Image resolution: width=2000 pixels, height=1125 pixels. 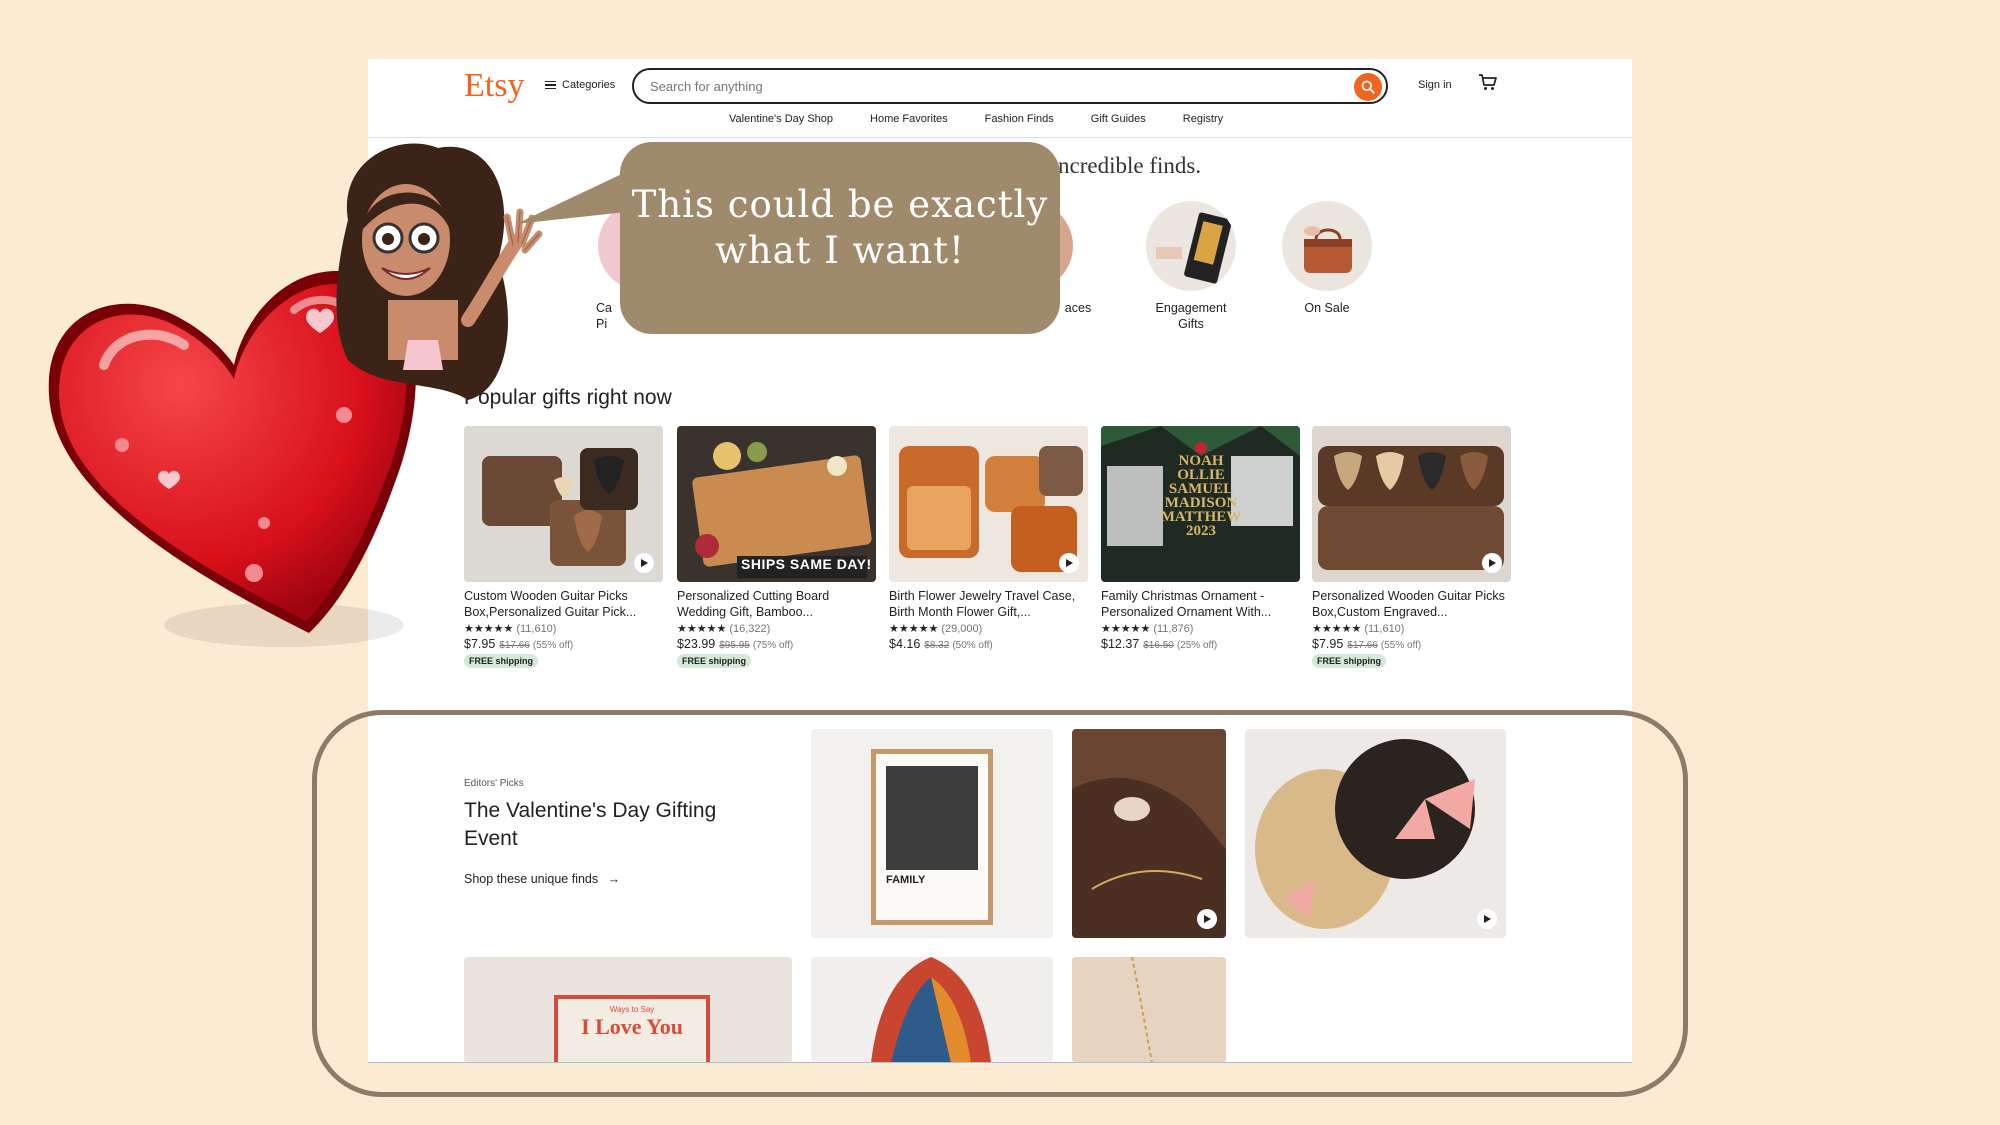 I want to click on category-circle-engagement-gifts, so click(x=1191, y=246).